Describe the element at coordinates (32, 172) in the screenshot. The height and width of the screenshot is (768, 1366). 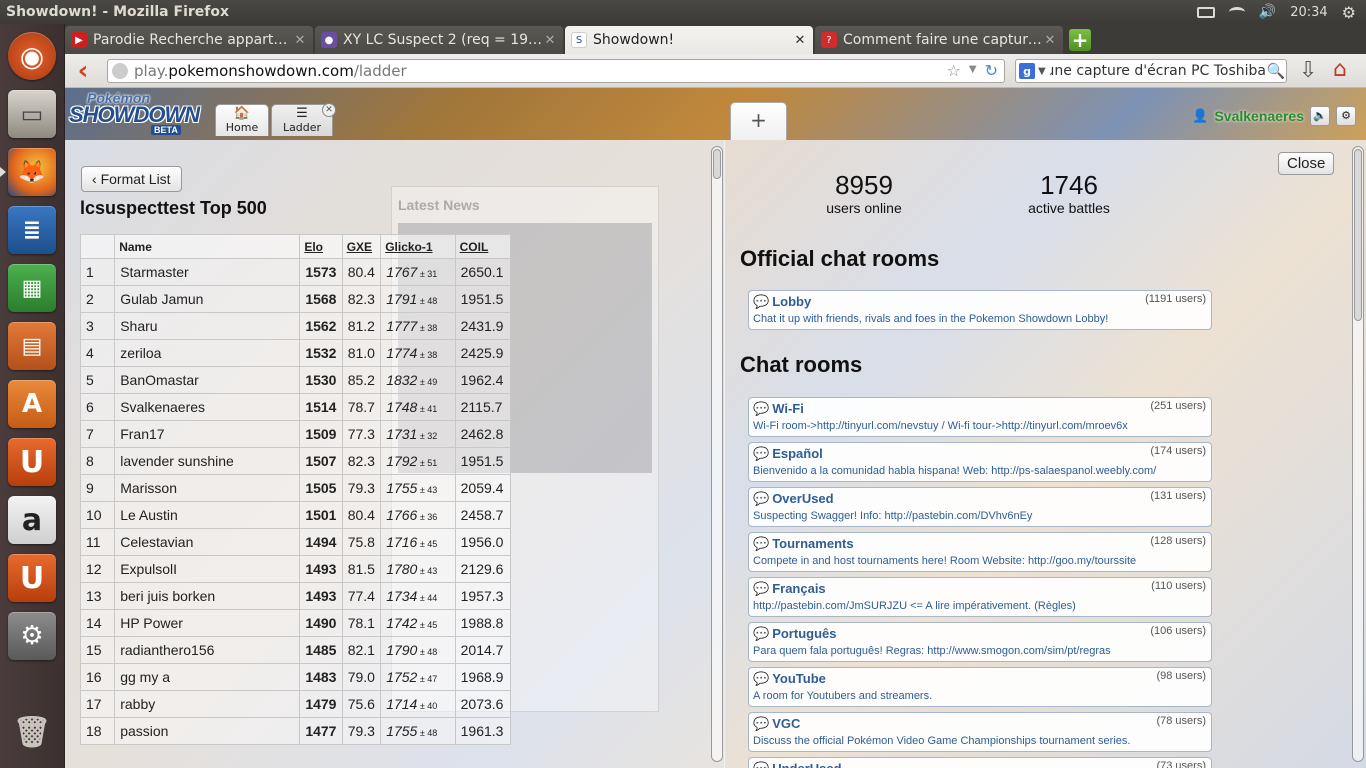
I see `firefox-icon: 🦊` at that location.